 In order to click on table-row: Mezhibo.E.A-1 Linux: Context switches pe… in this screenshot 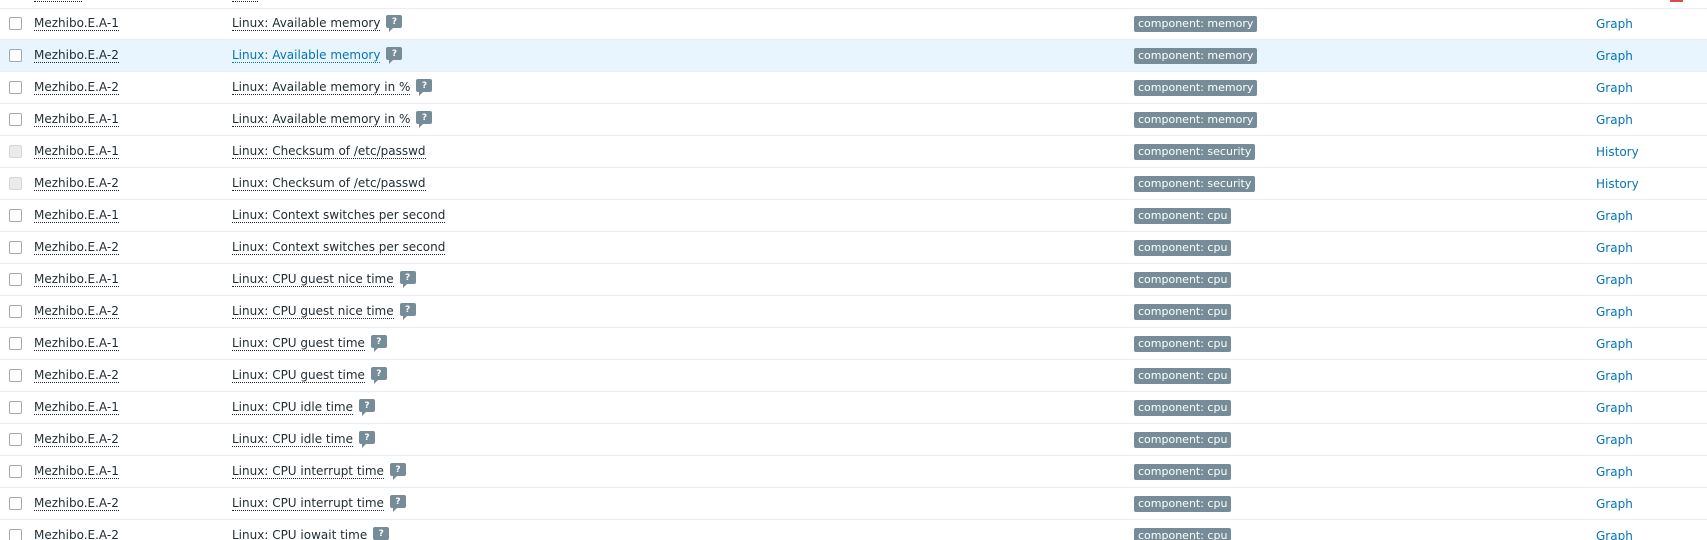, I will do `click(853, 216)`.